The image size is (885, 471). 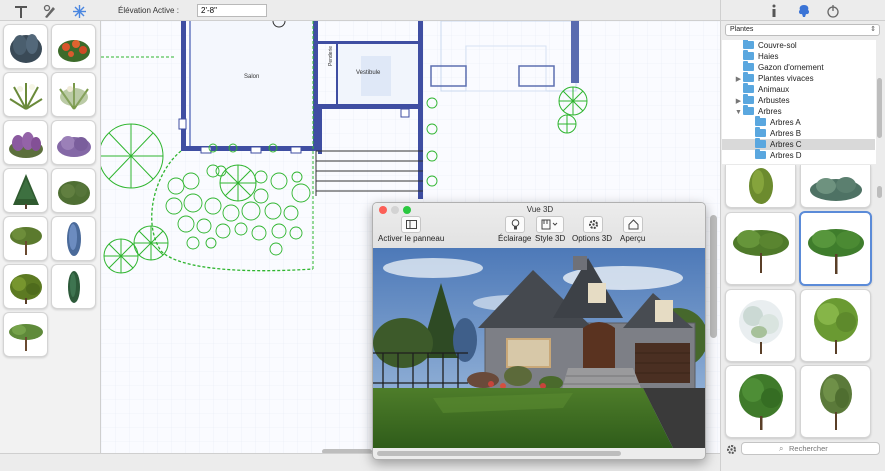 I want to click on room-label-living: Salon, so click(x=252, y=77).